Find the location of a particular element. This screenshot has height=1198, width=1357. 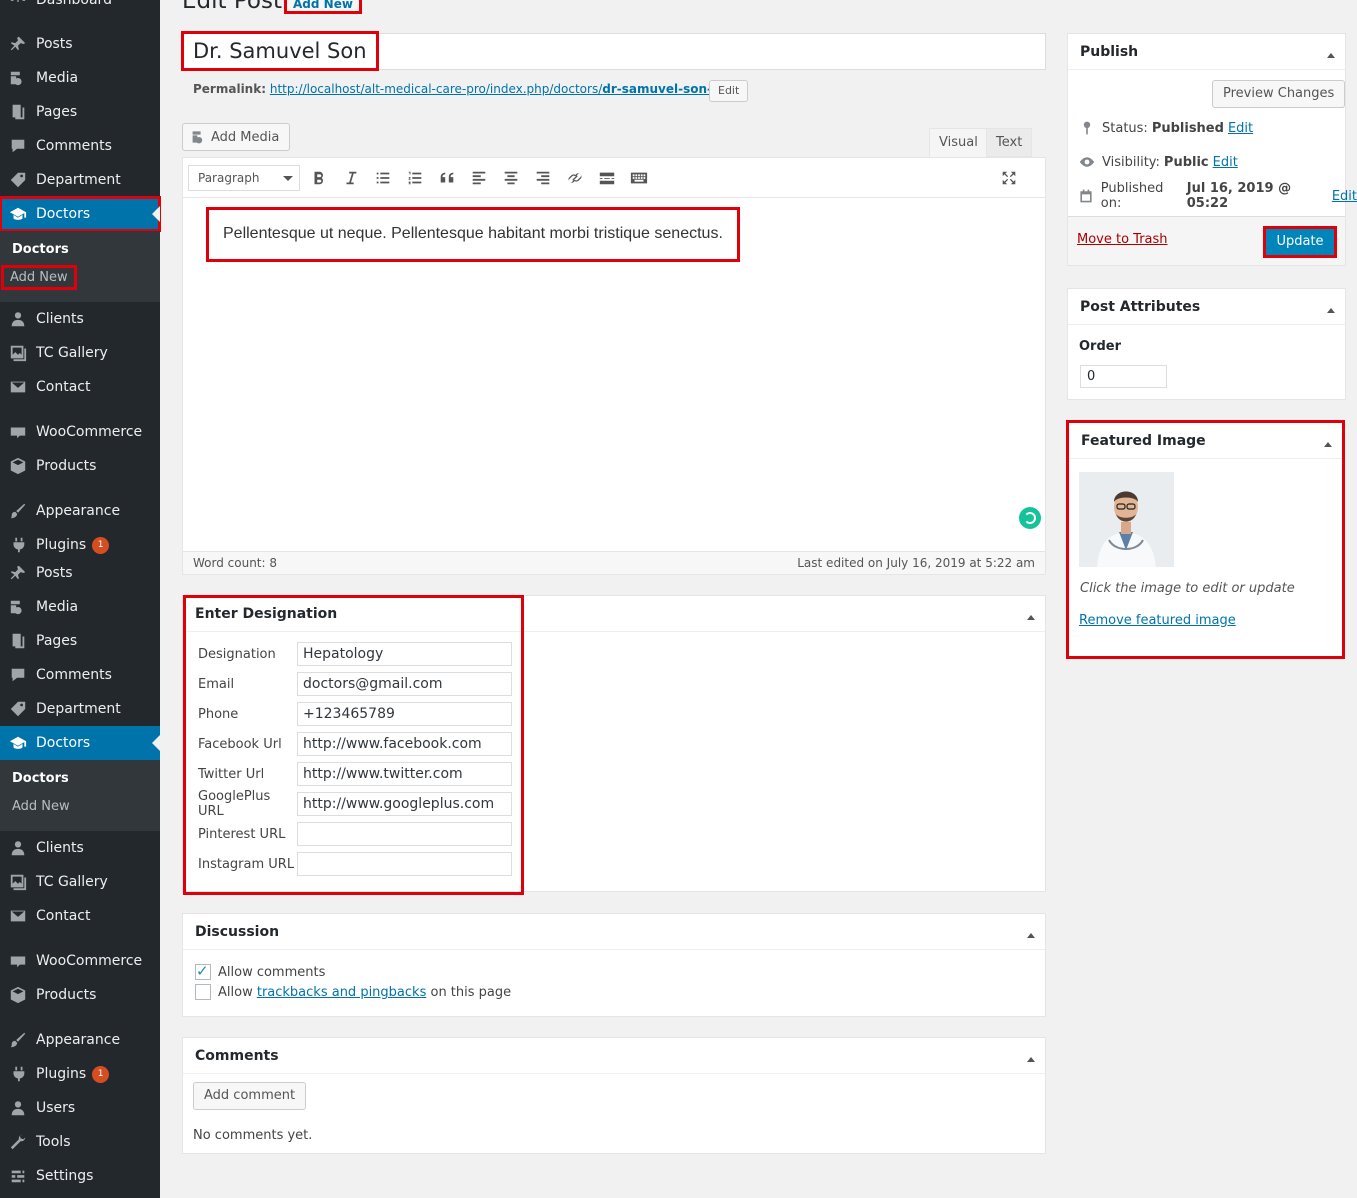

remove-featured-image-link: Remove featured image is located at coordinates (1157, 620).